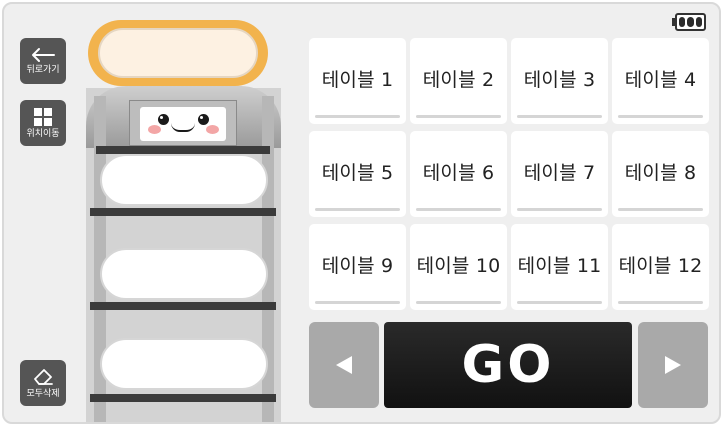 This screenshot has height=426, width=723. What do you see at coordinates (43, 394) in the screenshot?
I see `clear-all-label: 모두삭제` at bounding box center [43, 394].